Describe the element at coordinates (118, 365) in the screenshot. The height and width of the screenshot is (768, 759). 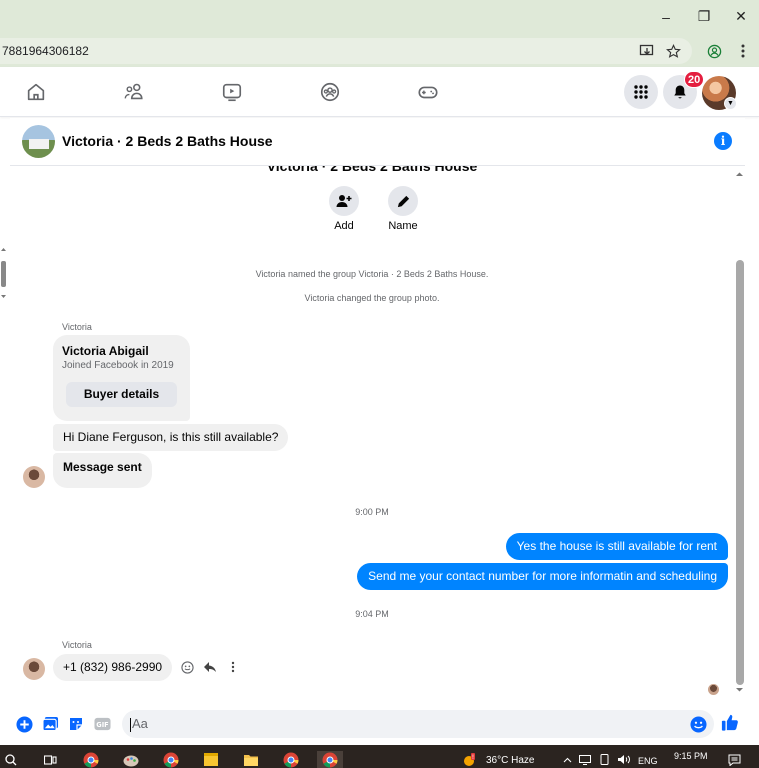
I see `buyer-joined: Joined Facebook in 2019` at that location.